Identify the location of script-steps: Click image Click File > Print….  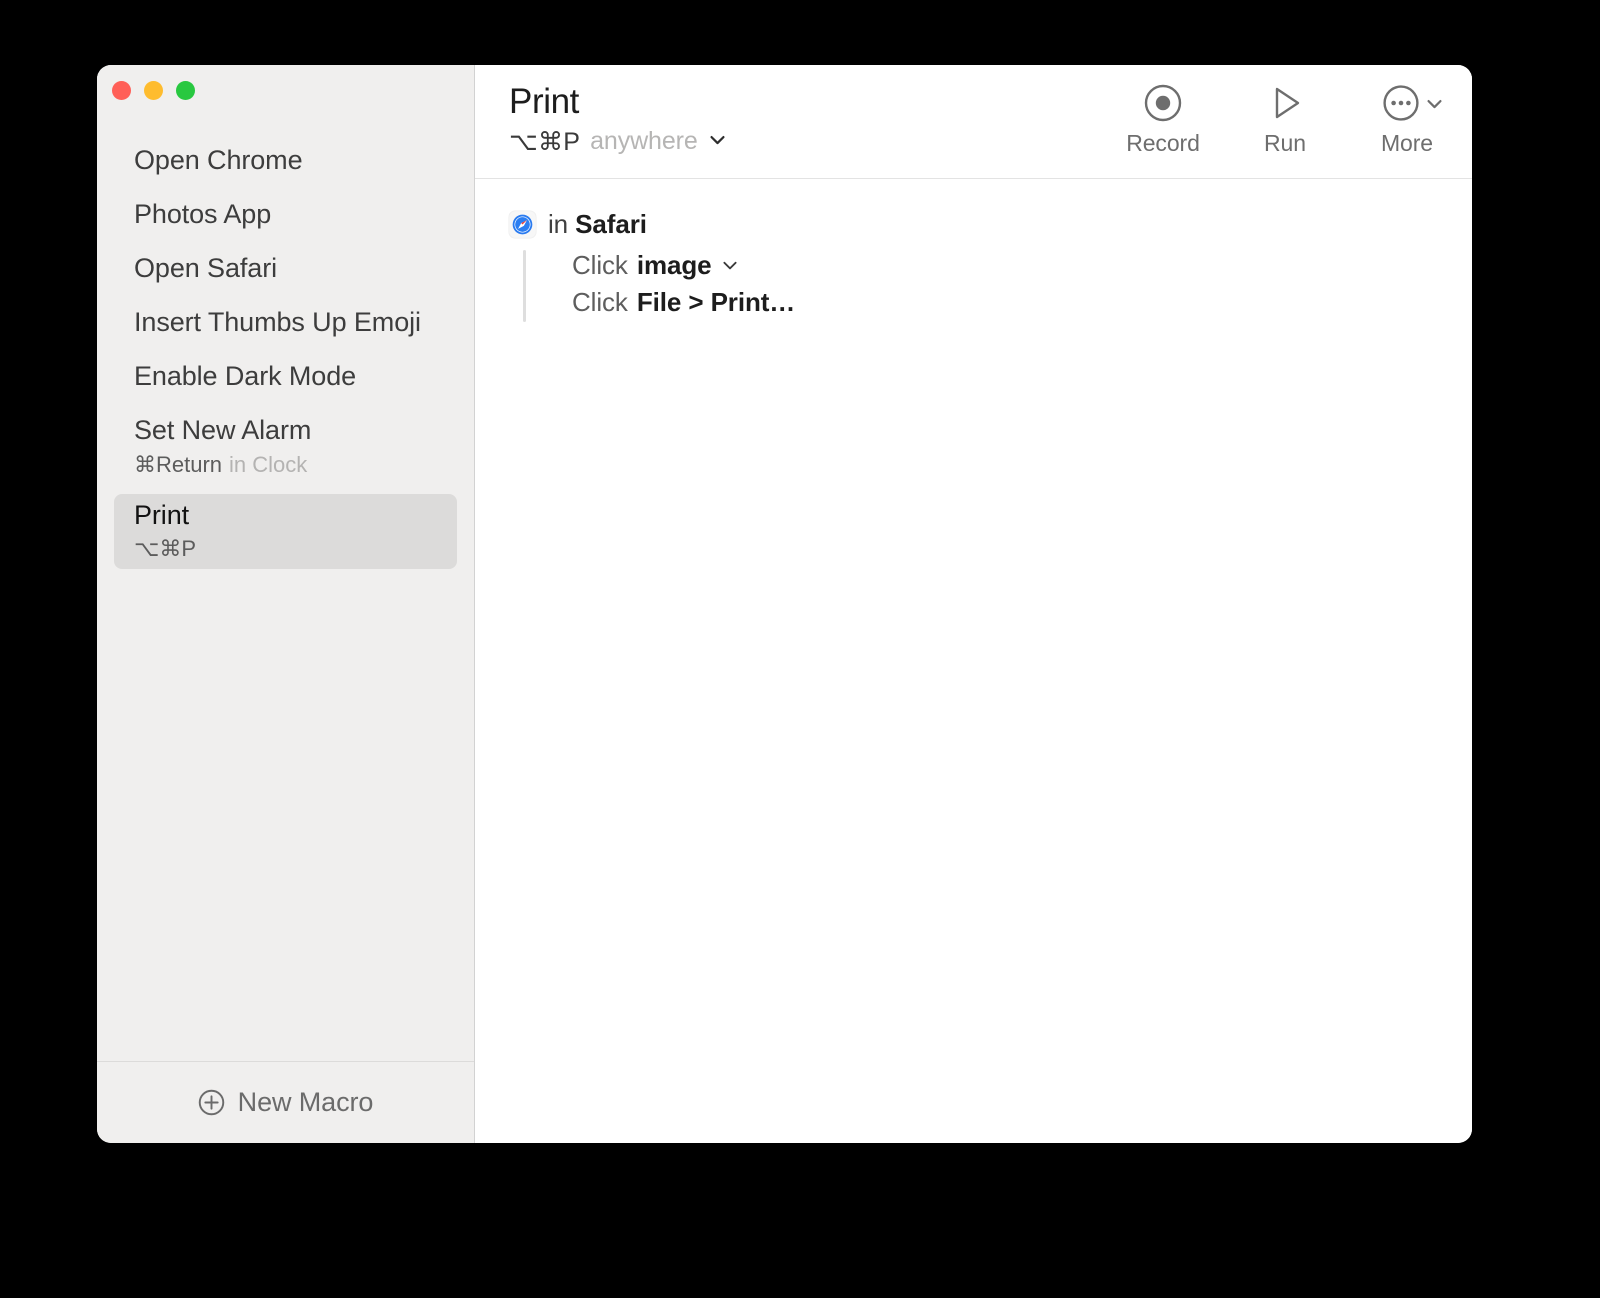
(990, 284).